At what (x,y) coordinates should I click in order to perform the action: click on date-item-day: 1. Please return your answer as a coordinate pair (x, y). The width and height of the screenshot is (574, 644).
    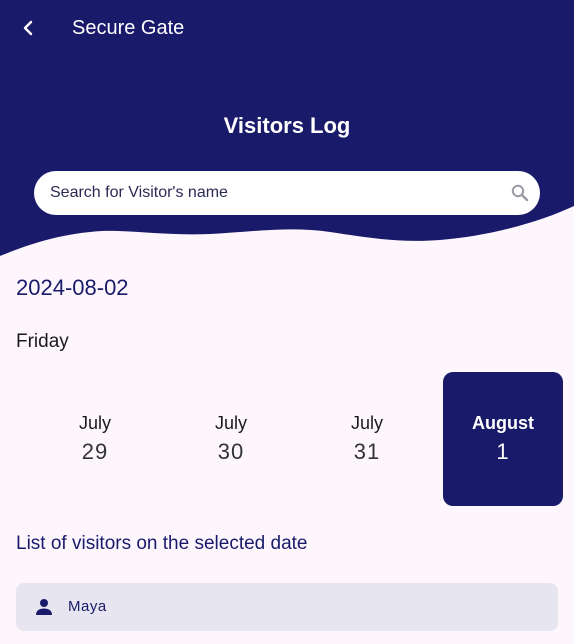
    Looking at the image, I should click on (503, 451).